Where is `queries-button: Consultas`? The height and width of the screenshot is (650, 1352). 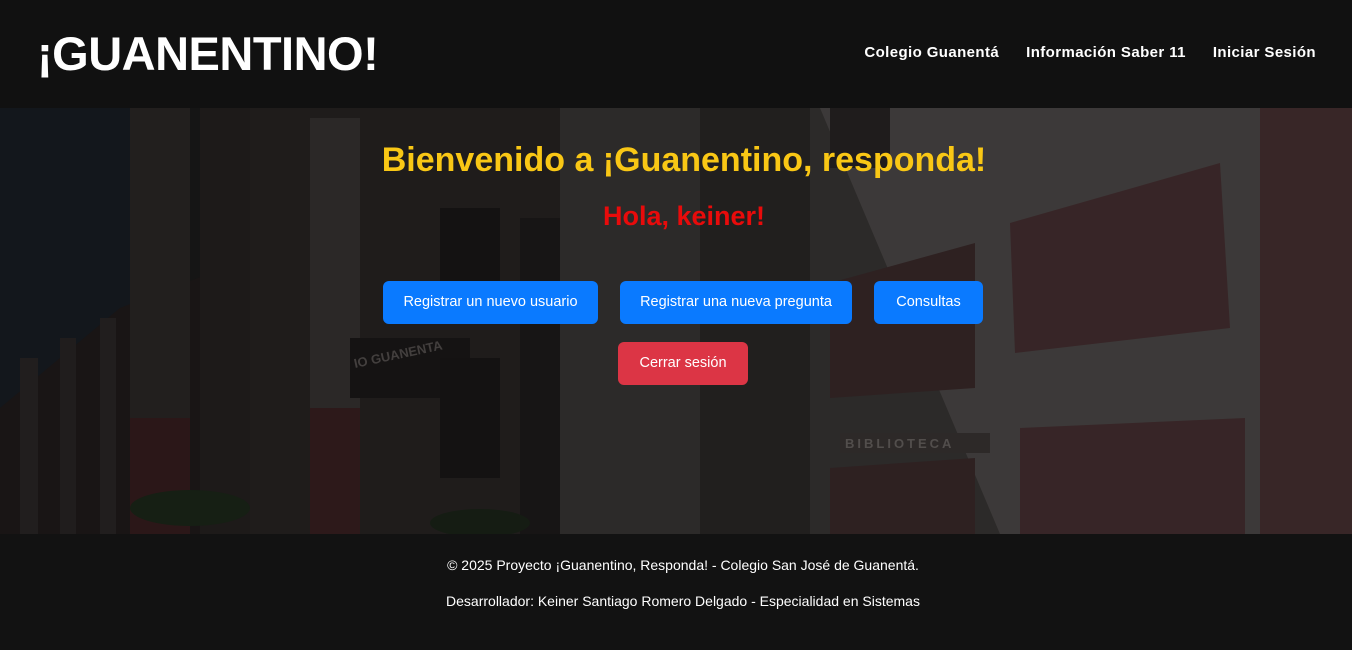 queries-button: Consultas is located at coordinates (928, 302).